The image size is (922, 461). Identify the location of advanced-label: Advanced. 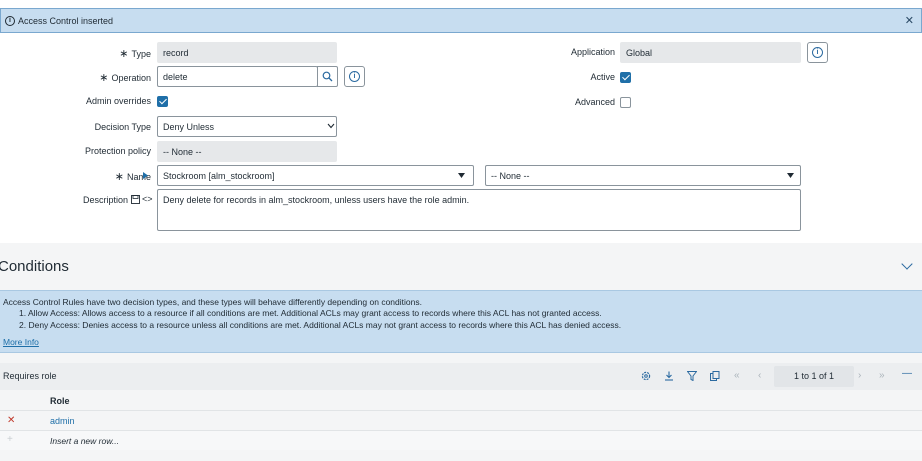
(594, 102).